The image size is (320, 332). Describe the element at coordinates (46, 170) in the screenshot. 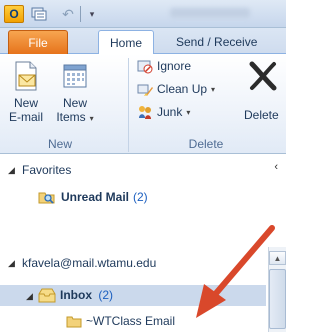

I see `favorites-header: Favorites` at that location.